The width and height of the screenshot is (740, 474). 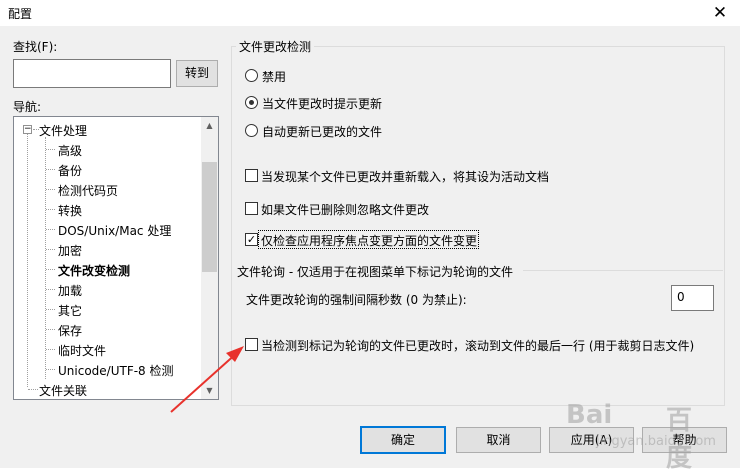 I want to click on watermark-subtext: jingyan.baidu.com, so click(x=656, y=441).